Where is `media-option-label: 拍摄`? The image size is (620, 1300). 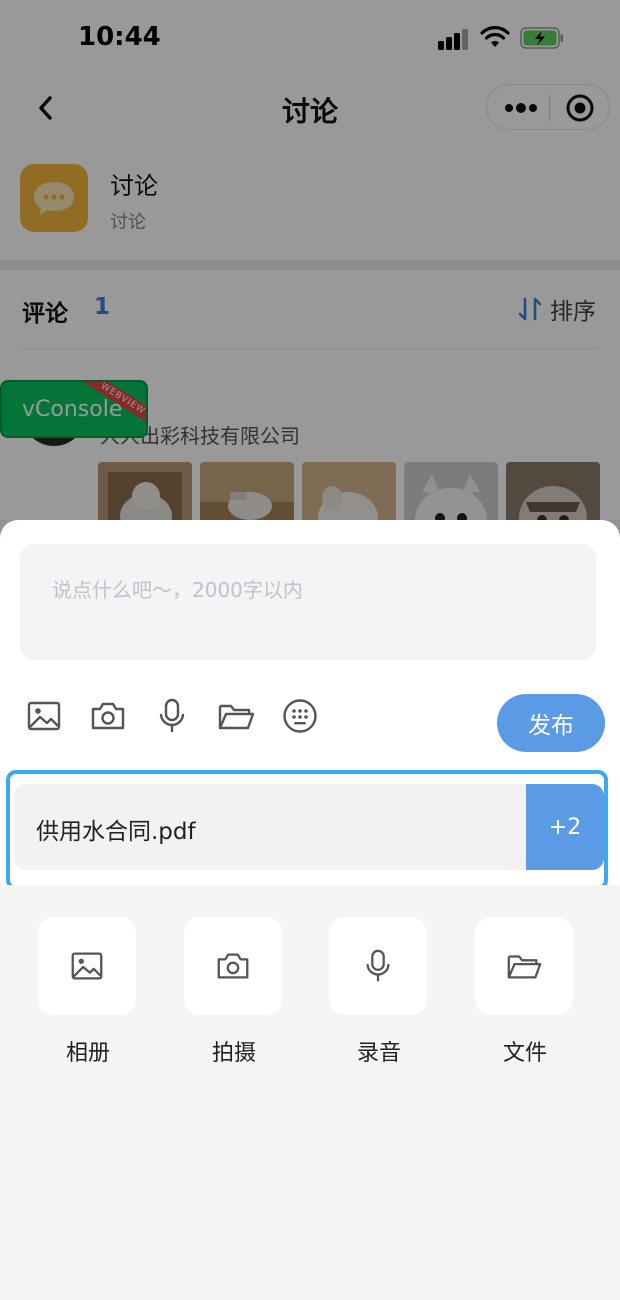
media-option-label: 拍摄 is located at coordinates (233, 1053).